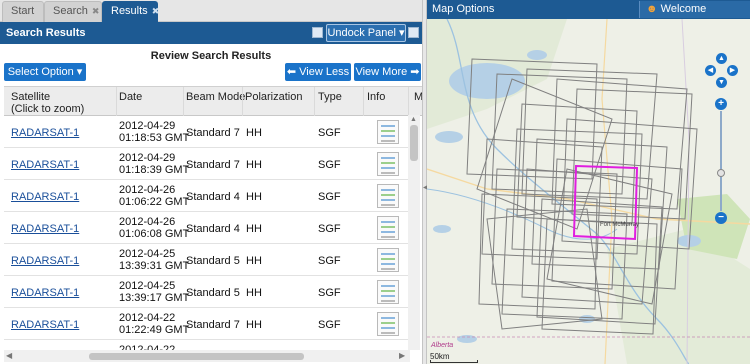 This screenshot has height=364, width=750. What do you see at coordinates (732, 70) in the screenshot?
I see `pan-right-button: ▶` at bounding box center [732, 70].